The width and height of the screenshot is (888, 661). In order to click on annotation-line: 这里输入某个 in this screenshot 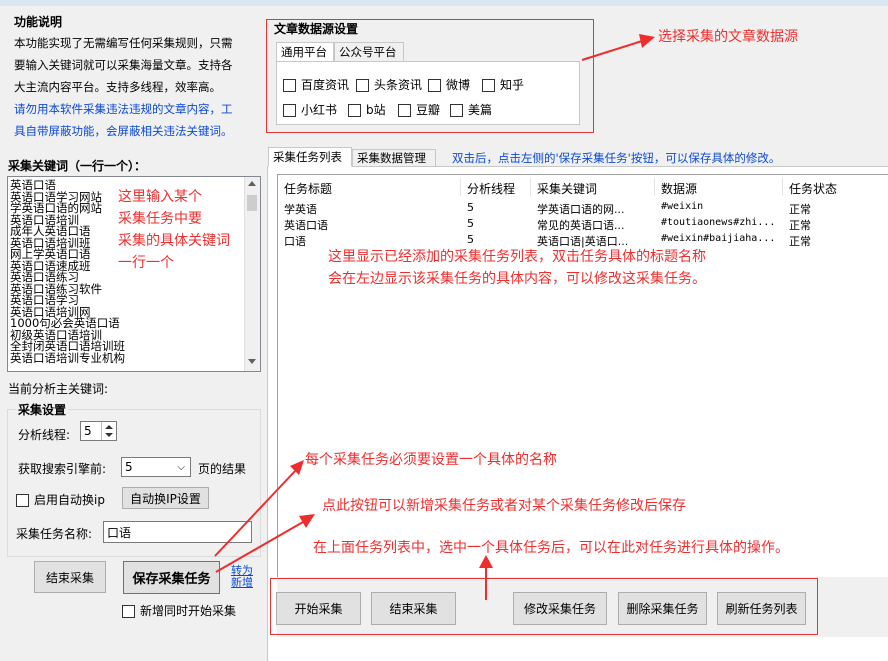, I will do `click(160, 197)`.